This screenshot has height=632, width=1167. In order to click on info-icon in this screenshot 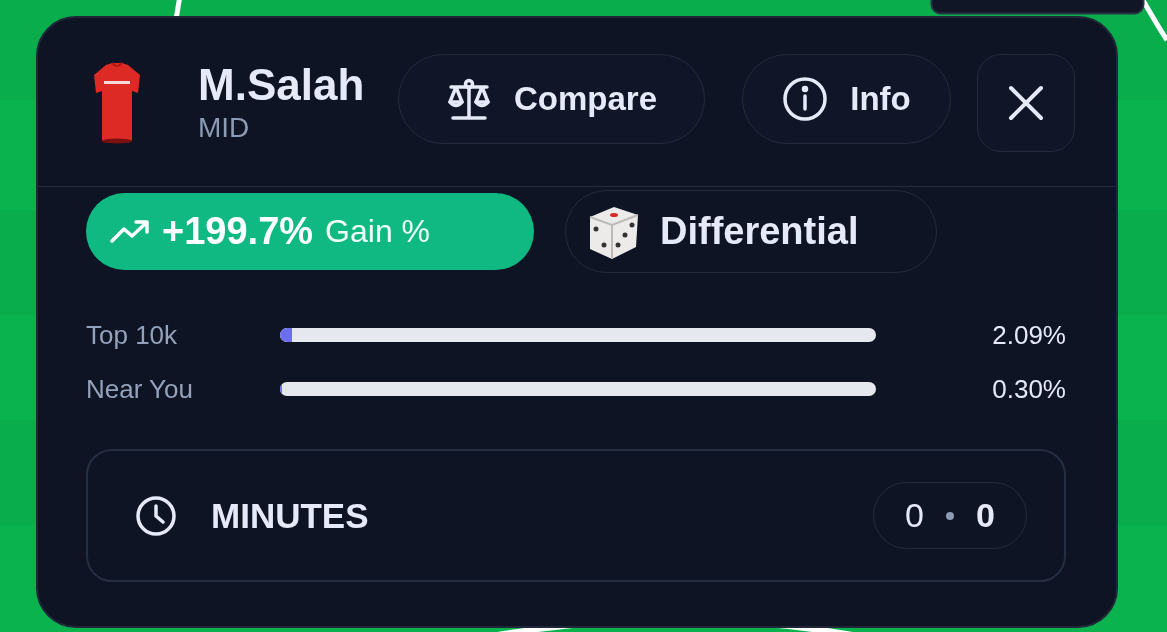, I will do `click(805, 99)`.